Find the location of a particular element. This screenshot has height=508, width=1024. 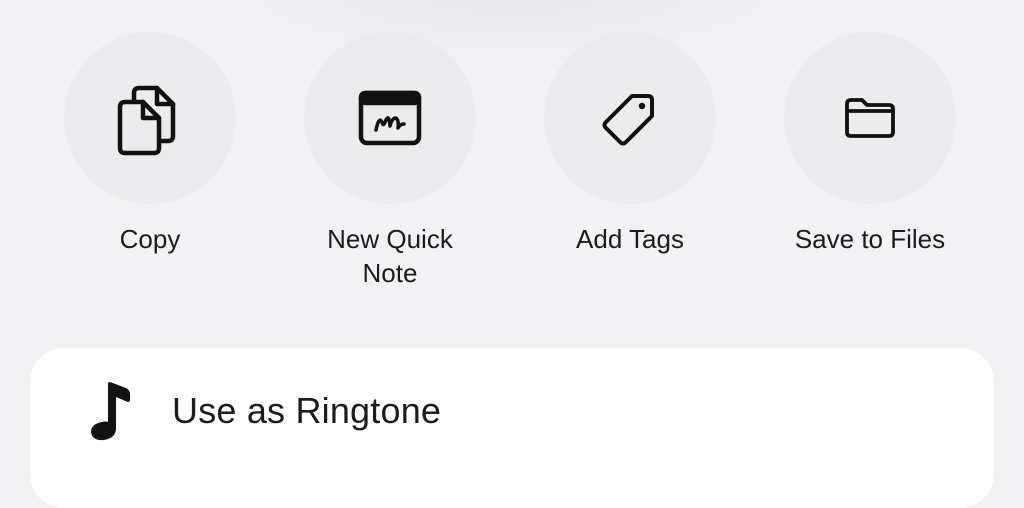

add-tags-action: Add Tags is located at coordinates (630, 144).